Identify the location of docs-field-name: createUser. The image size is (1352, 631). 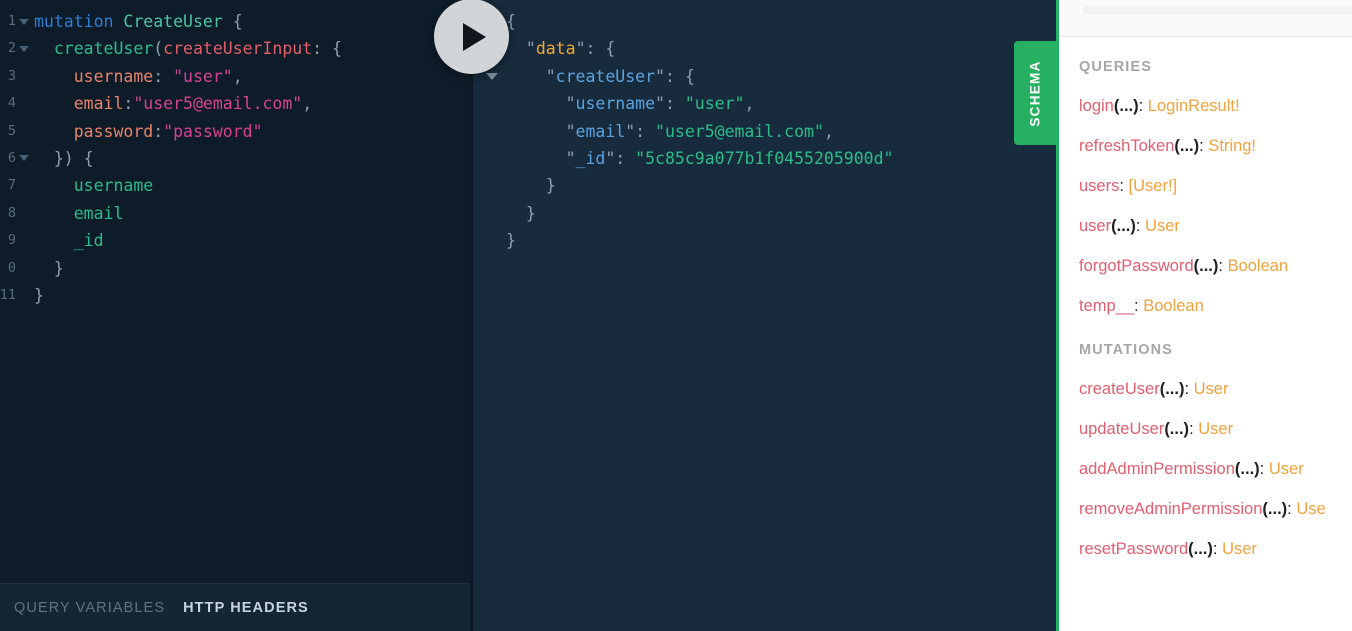
(1119, 389).